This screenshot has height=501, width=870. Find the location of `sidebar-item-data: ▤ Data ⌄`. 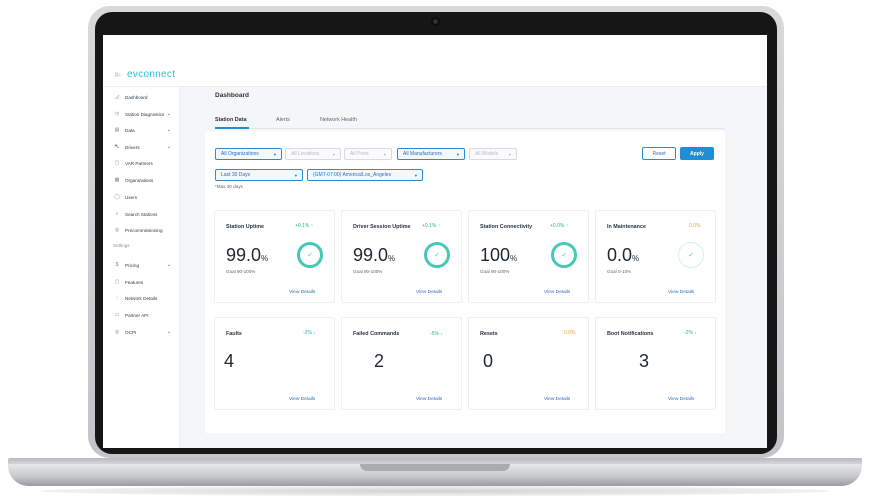

sidebar-item-data: ▤ Data ⌄ is located at coordinates (141, 130).